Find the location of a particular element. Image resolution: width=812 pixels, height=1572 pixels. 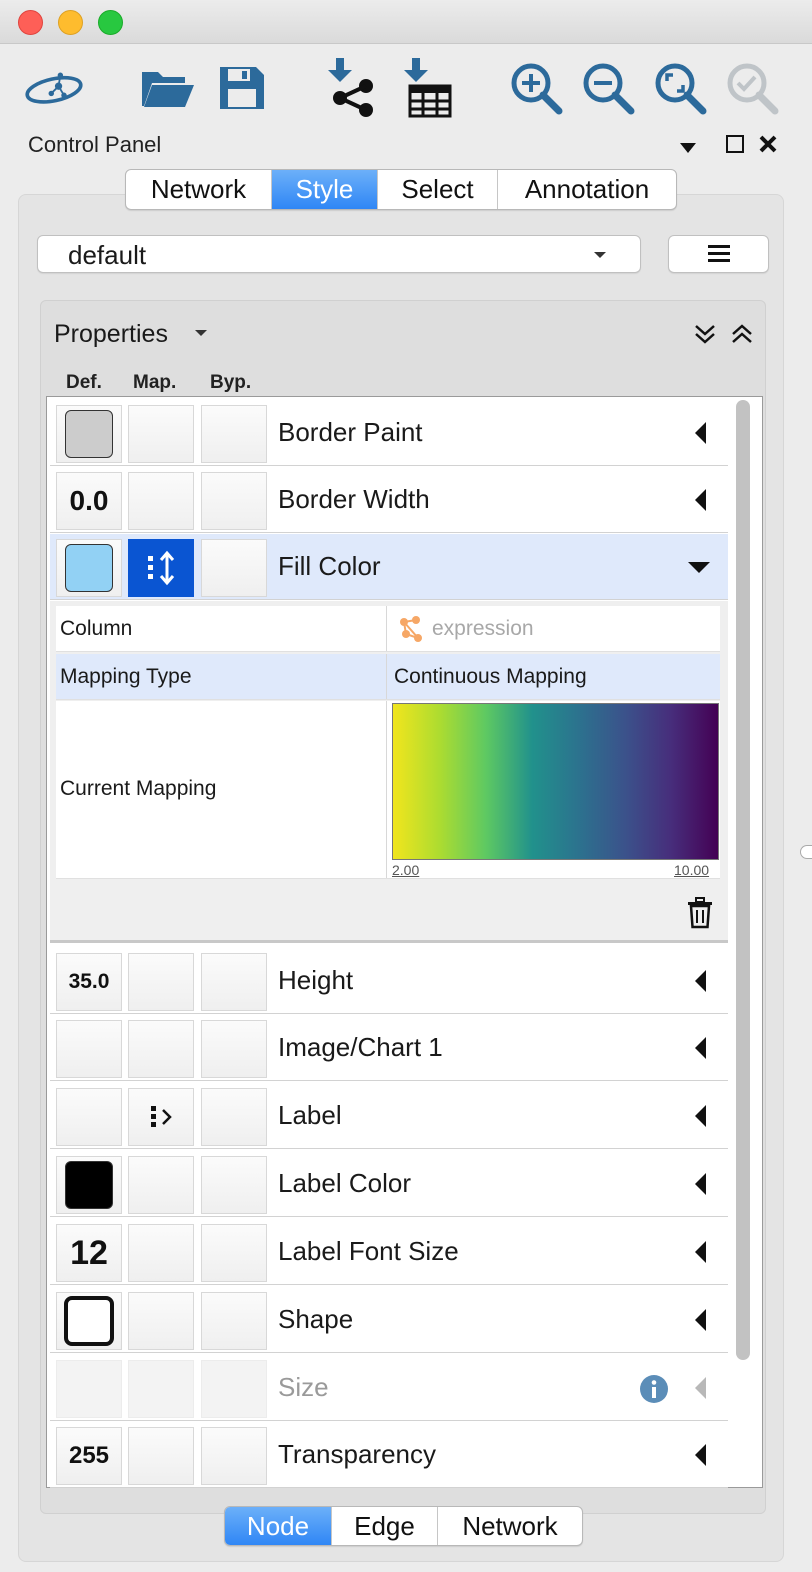

collapse-all-icon is located at coordinates (742, 336).